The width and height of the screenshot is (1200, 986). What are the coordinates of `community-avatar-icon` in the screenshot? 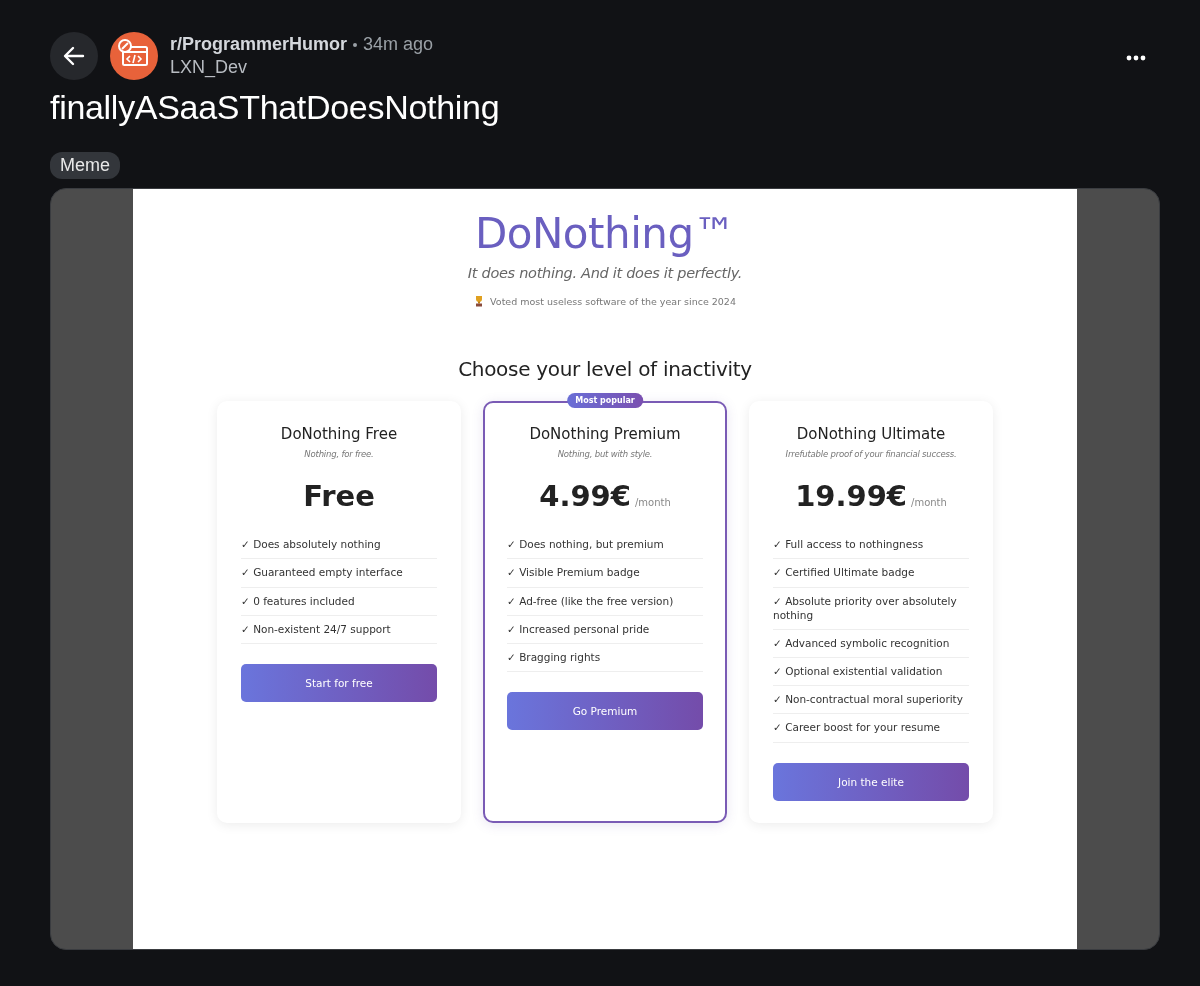 It's located at (134, 56).